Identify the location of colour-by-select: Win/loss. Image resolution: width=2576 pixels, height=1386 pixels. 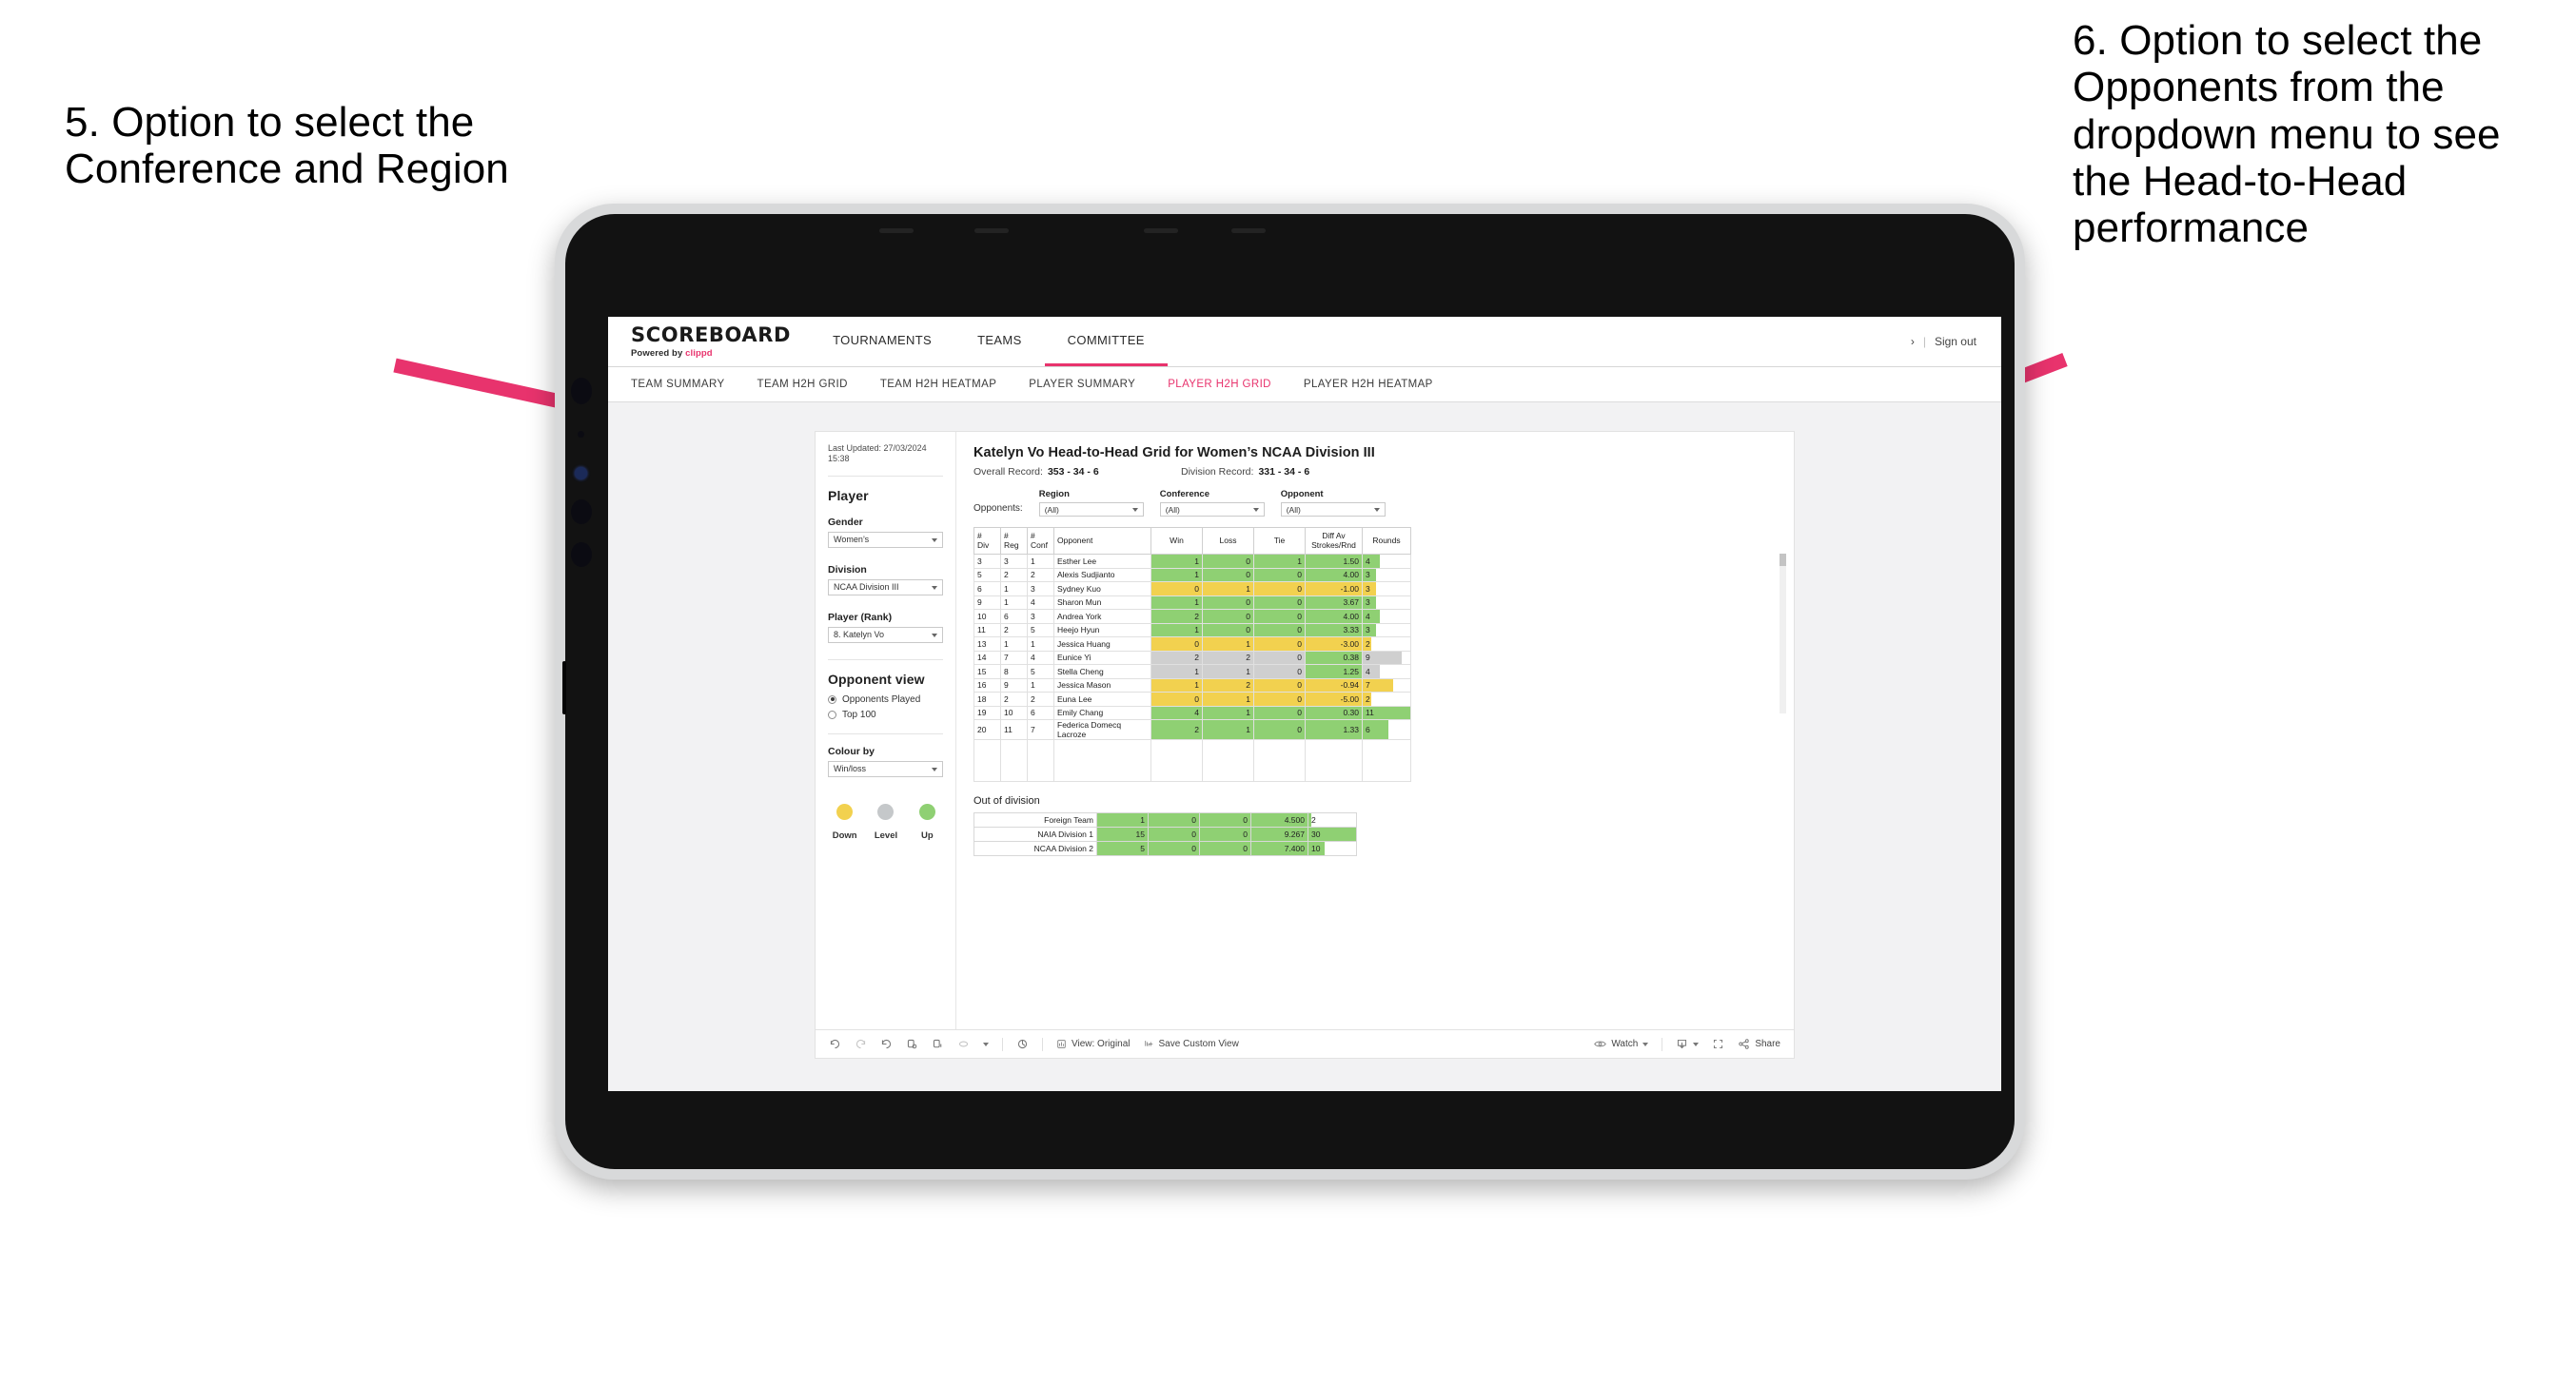
(885, 768).